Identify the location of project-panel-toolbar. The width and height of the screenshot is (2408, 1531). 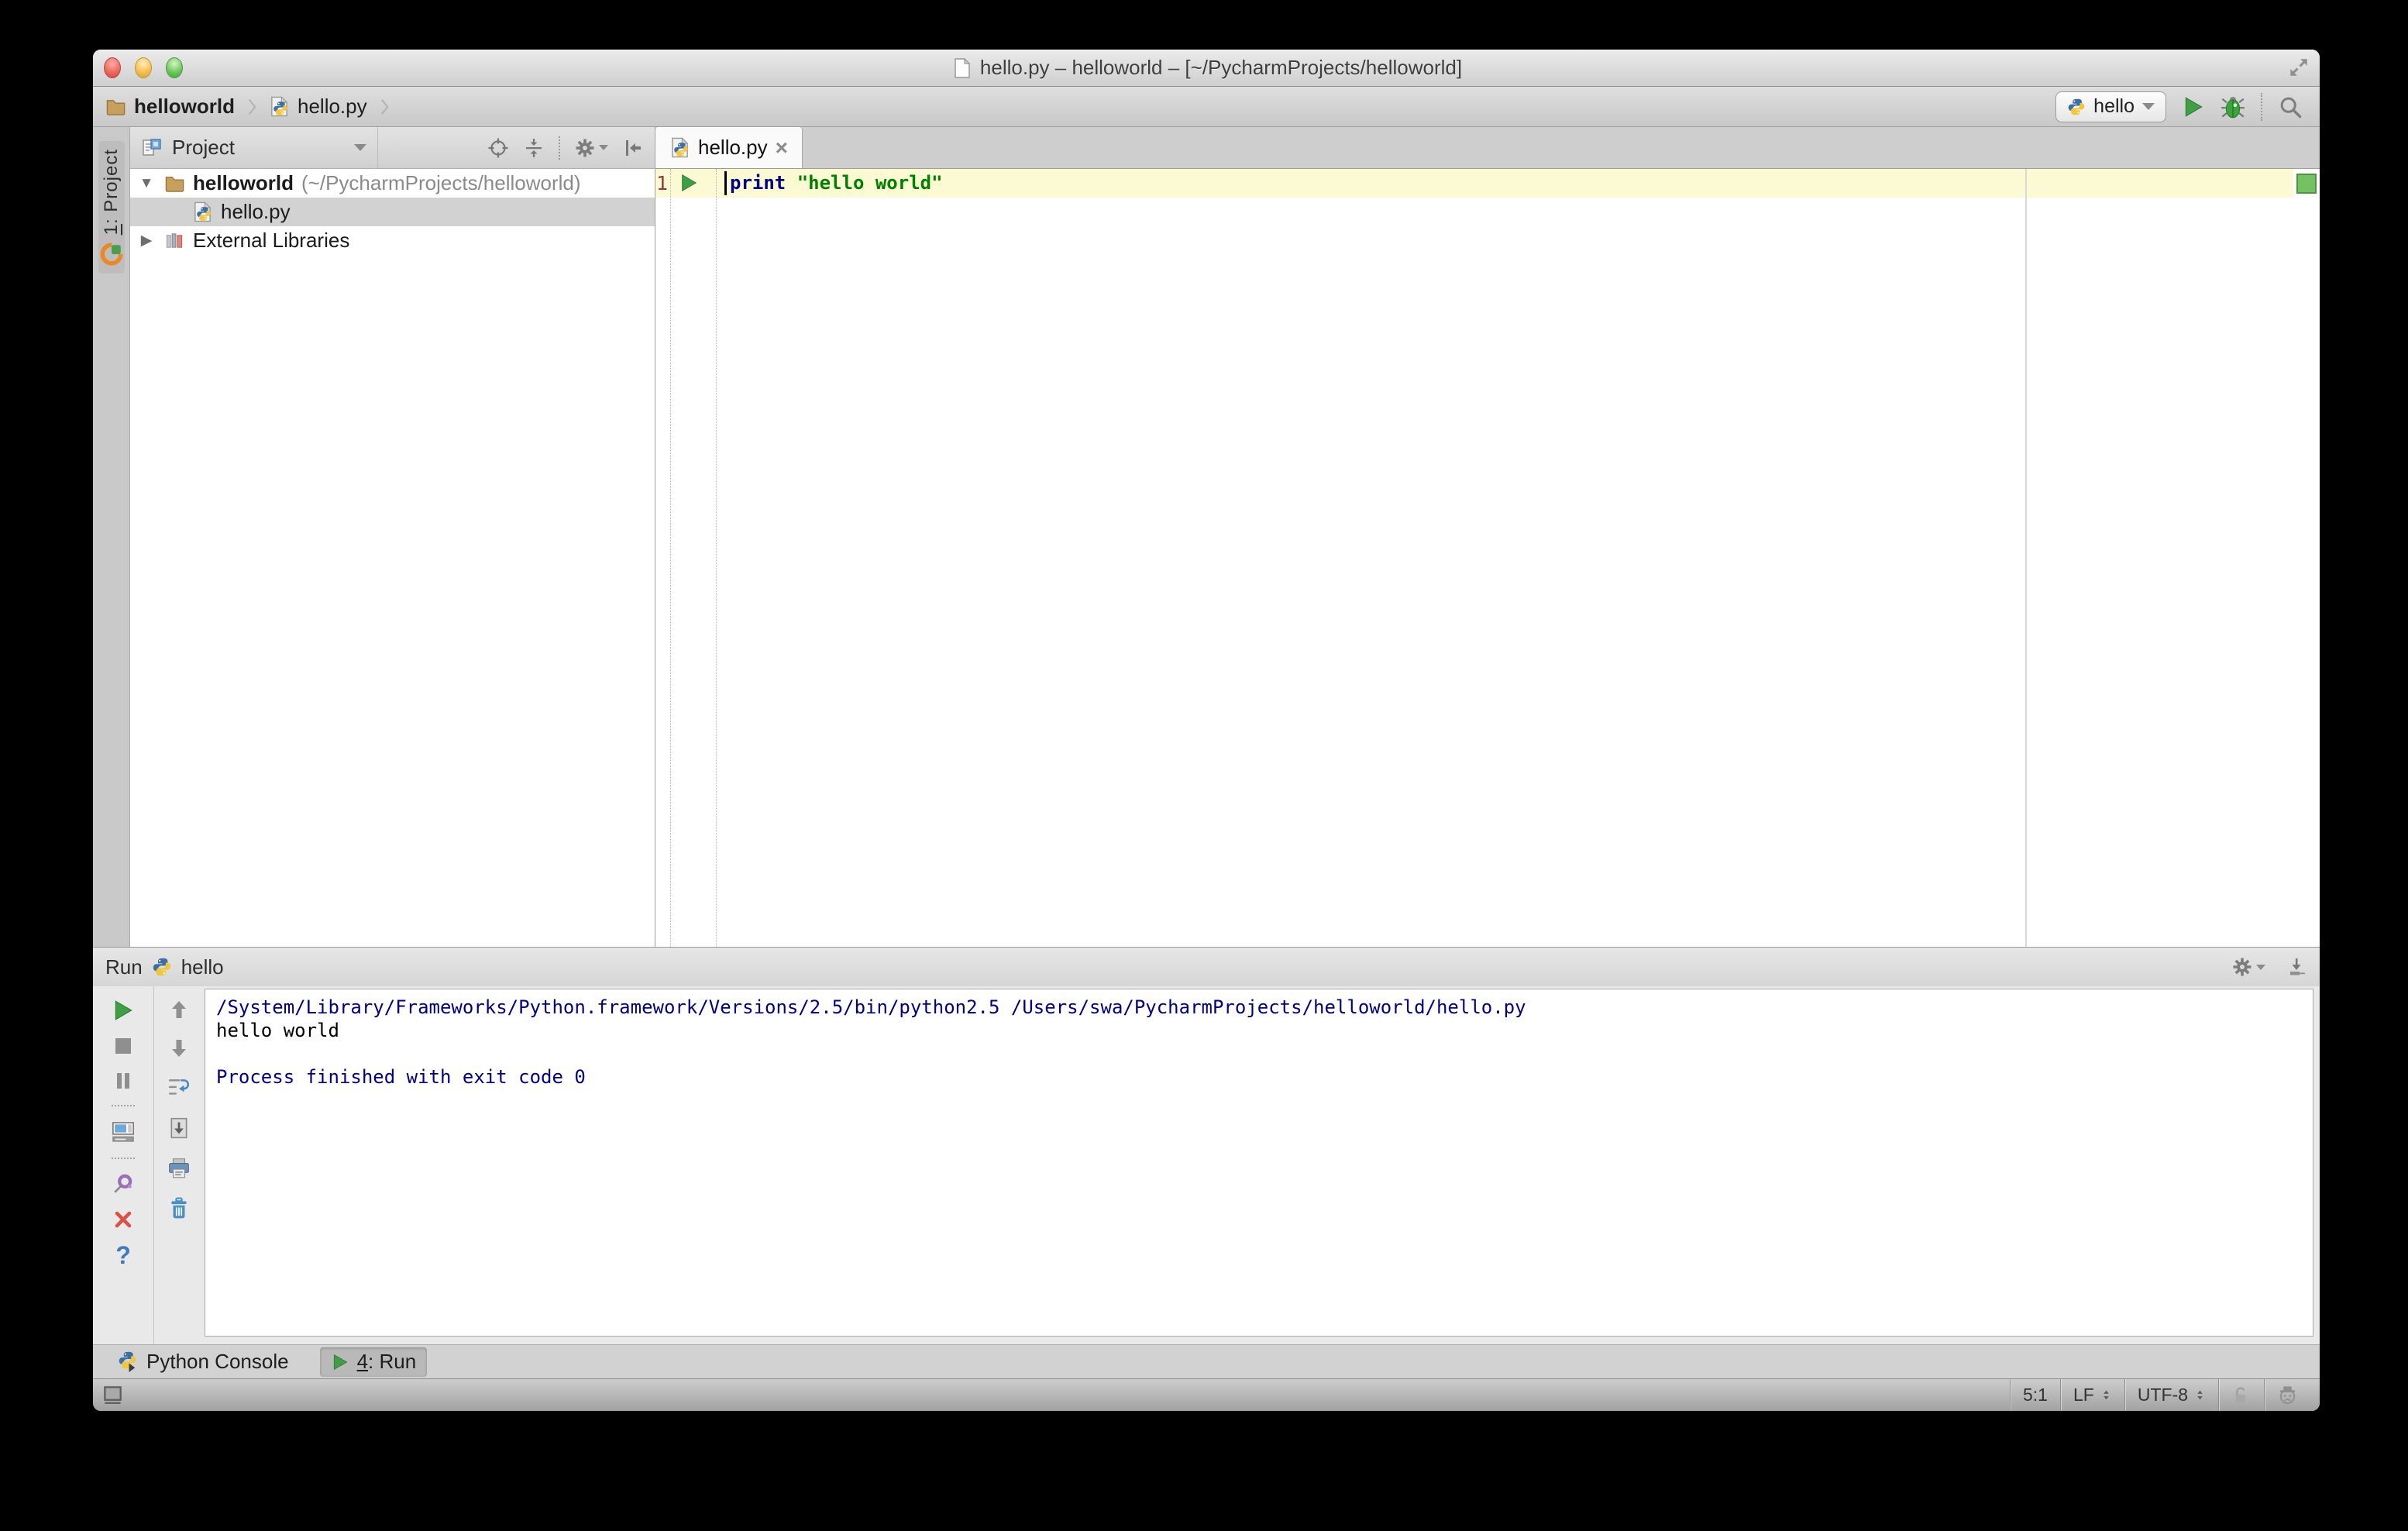
(571, 148).